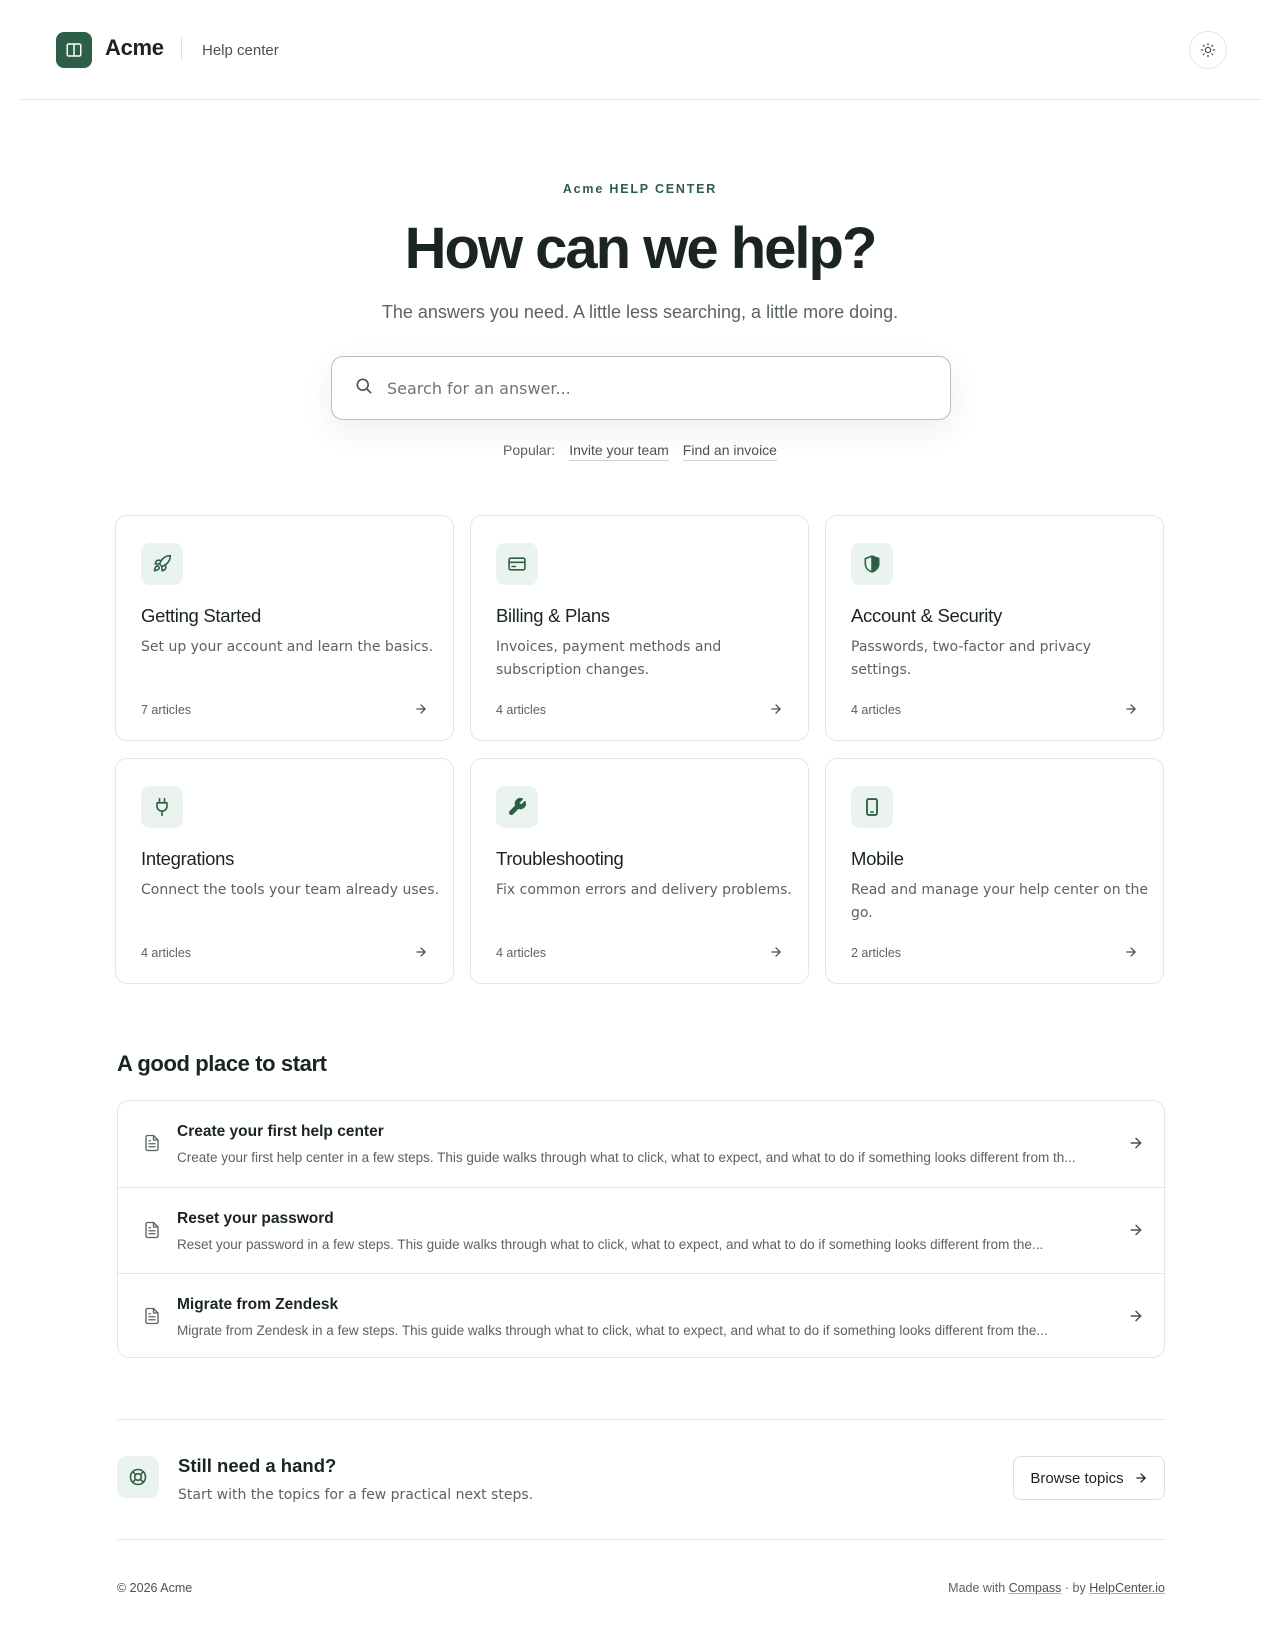  I want to click on article-title: Migrate from Zendesk, so click(258, 1304).